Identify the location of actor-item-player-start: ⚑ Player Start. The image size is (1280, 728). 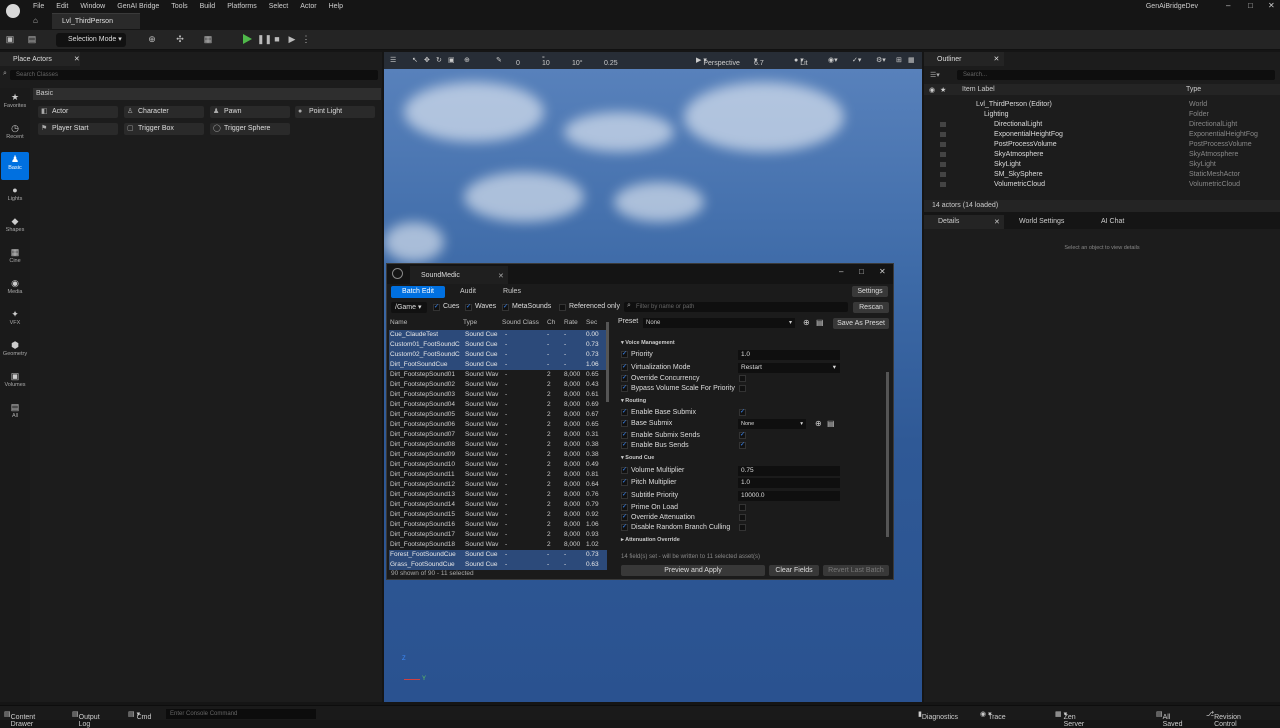
(78, 129).